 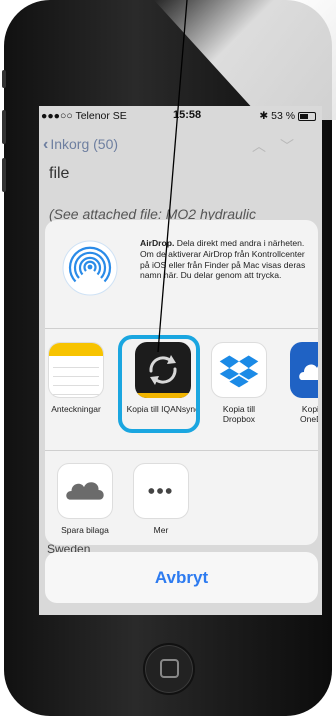 What do you see at coordinates (181, 577) in the screenshot?
I see `cancel-button: Avbryt` at bounding box center [181, 577].